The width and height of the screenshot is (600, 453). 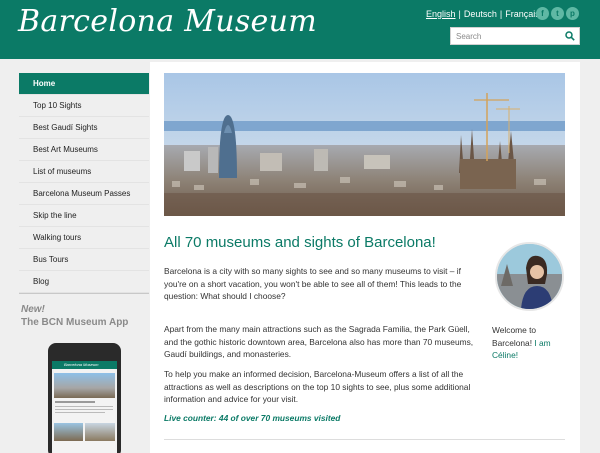 What do you see at coordinates (557, 13) in the screenshot?
I see `twitter-icon: t` at bounding box center [557, 13].